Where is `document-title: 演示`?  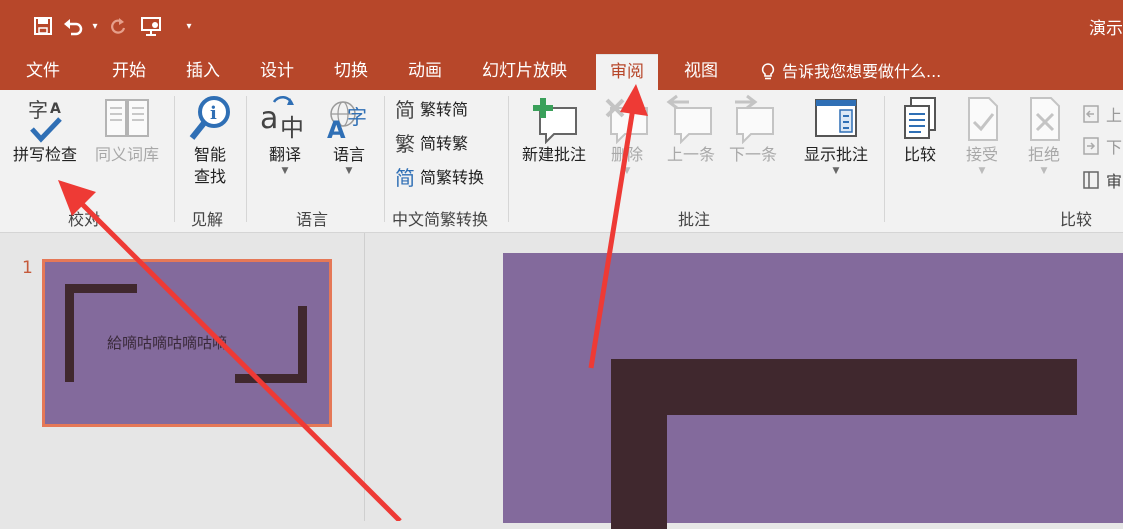
document-title: 演示 is located at coordinates (1106, 29).